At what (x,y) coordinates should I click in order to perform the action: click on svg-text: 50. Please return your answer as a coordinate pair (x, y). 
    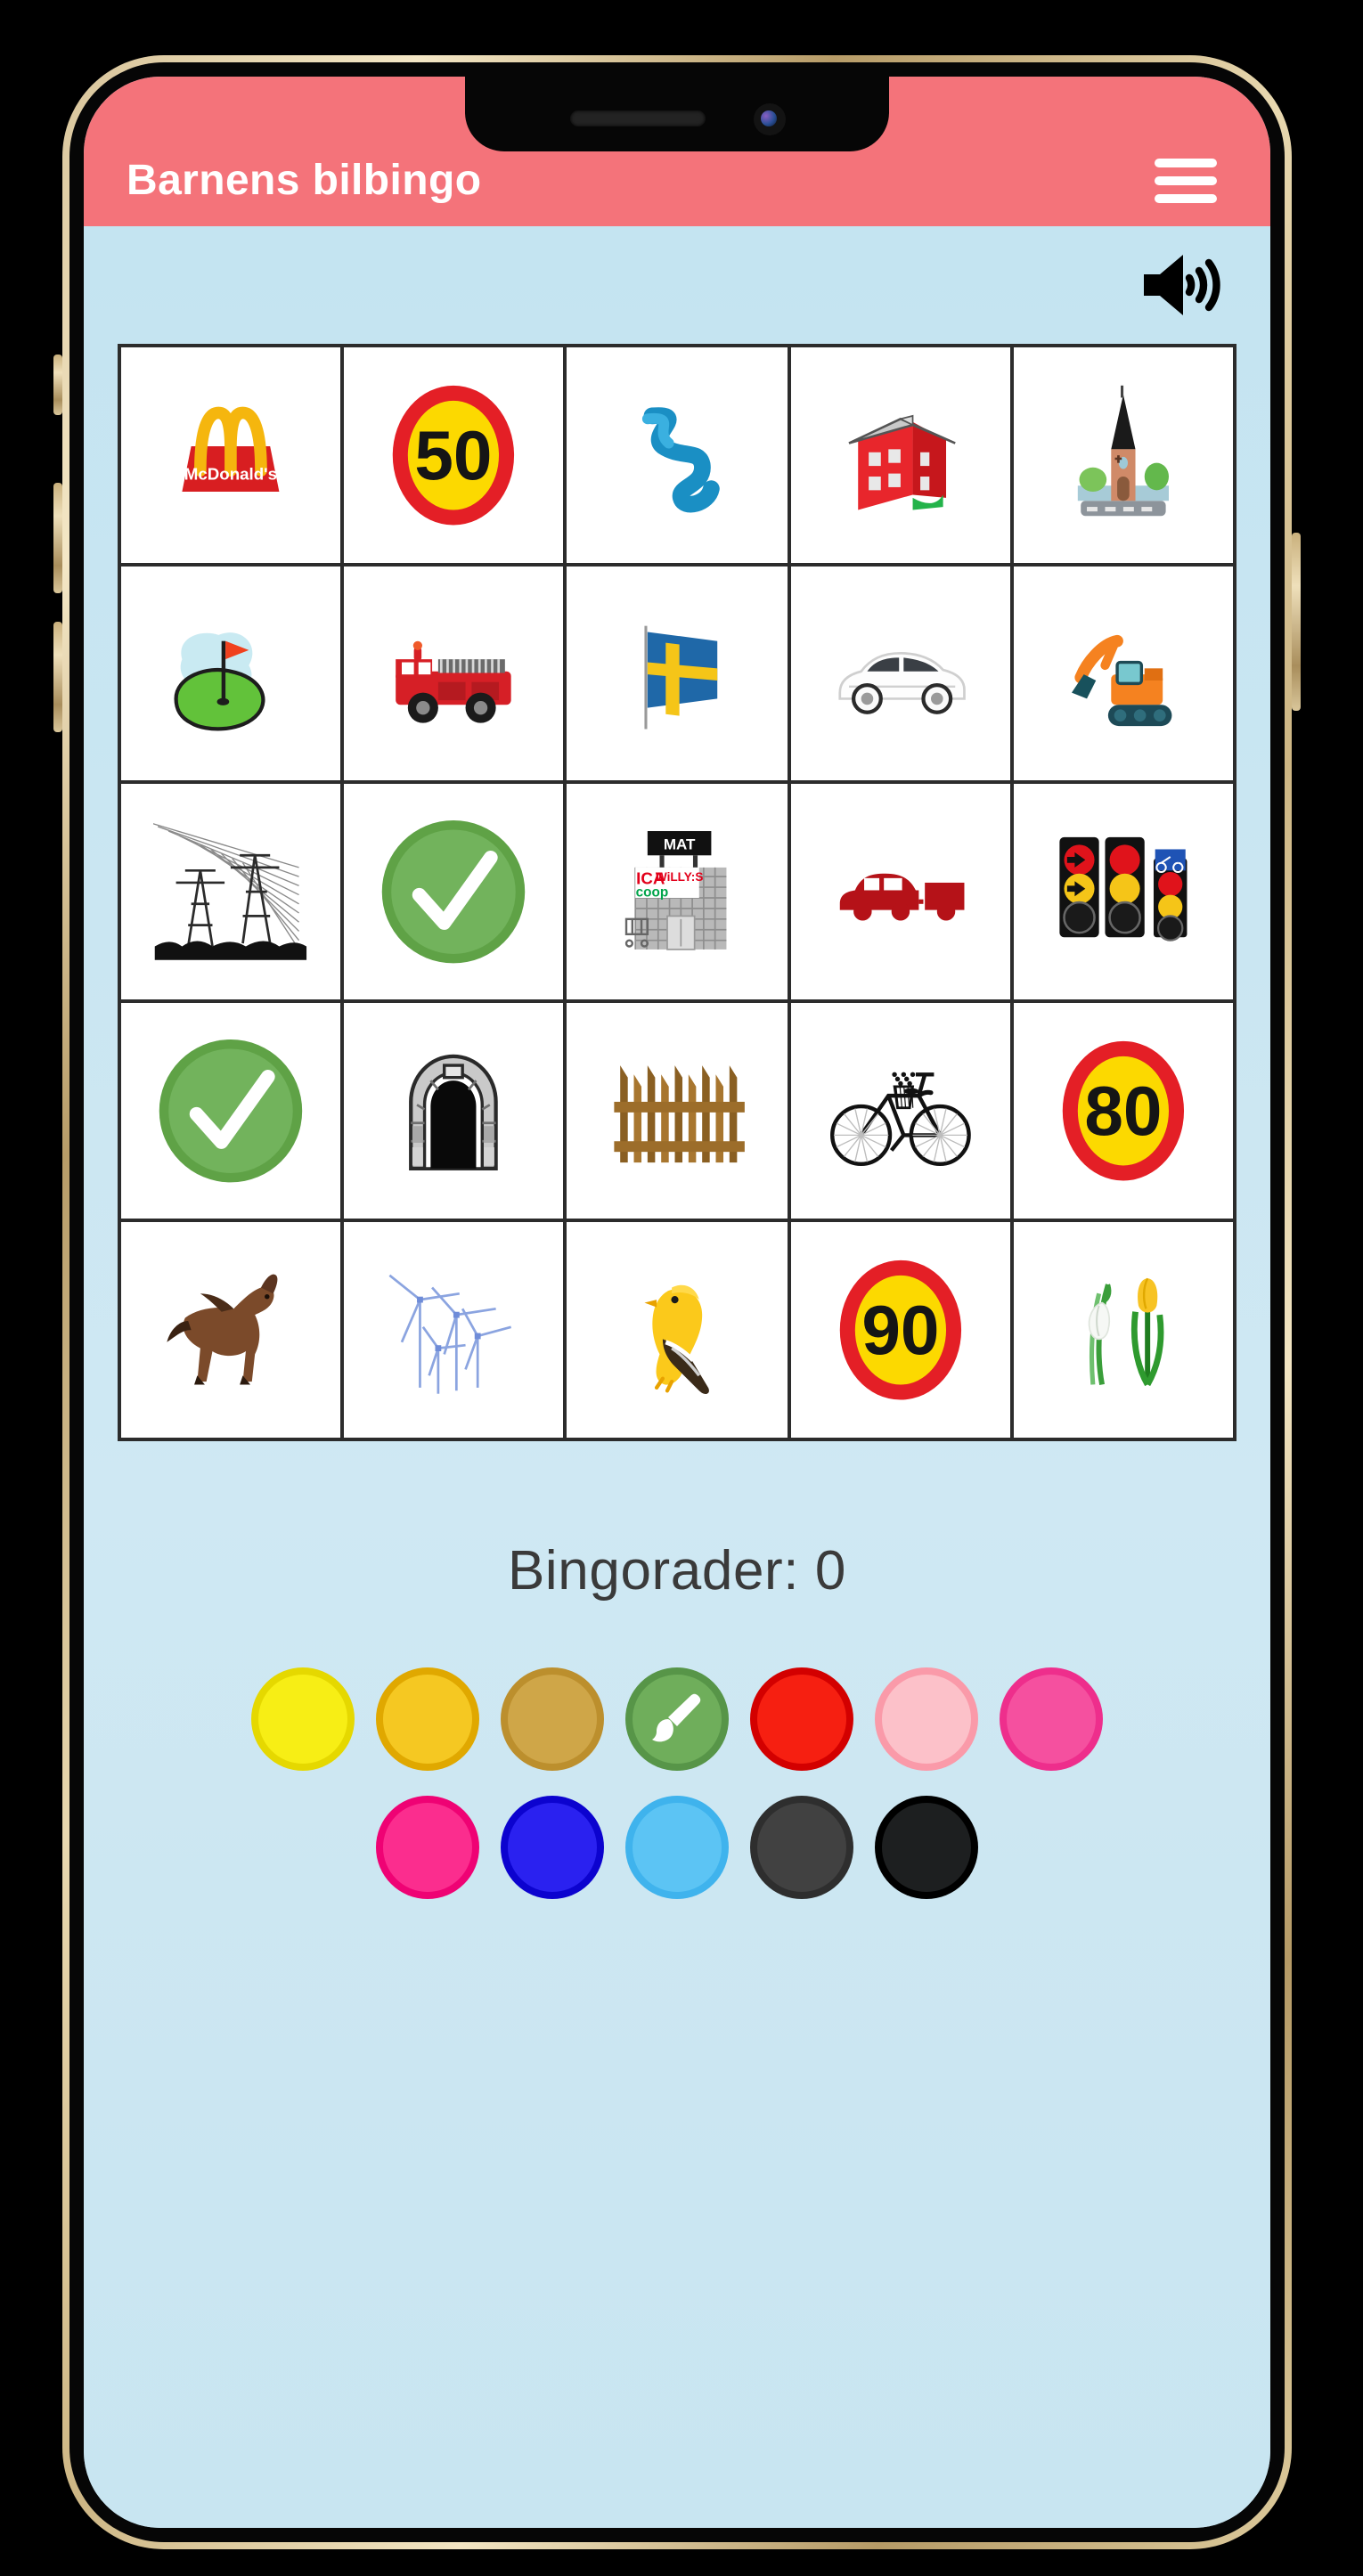
    Looking at the image, I should click on (454, 455).